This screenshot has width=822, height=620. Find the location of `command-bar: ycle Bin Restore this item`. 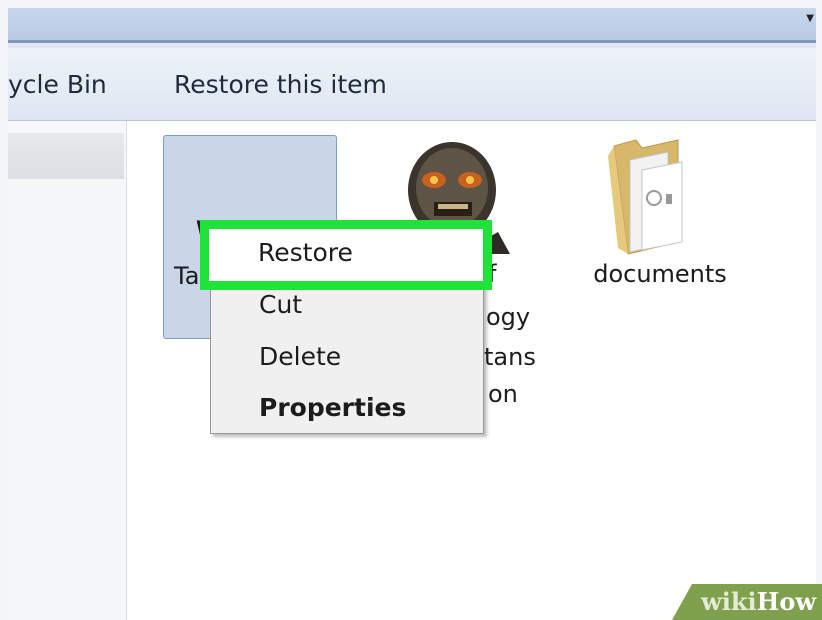

command-bar: ycle Bin Restore this item is located at coordinates (412, 84).